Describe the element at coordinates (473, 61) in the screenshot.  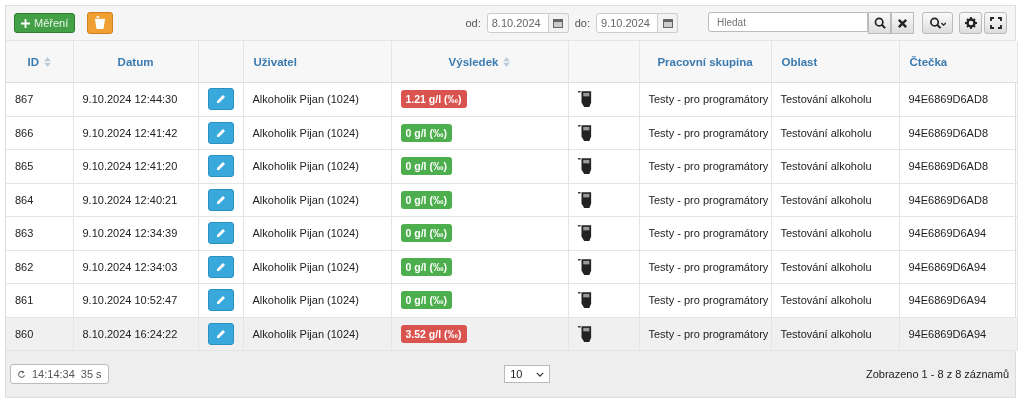
I see `column-header: Výsledek` at that location.